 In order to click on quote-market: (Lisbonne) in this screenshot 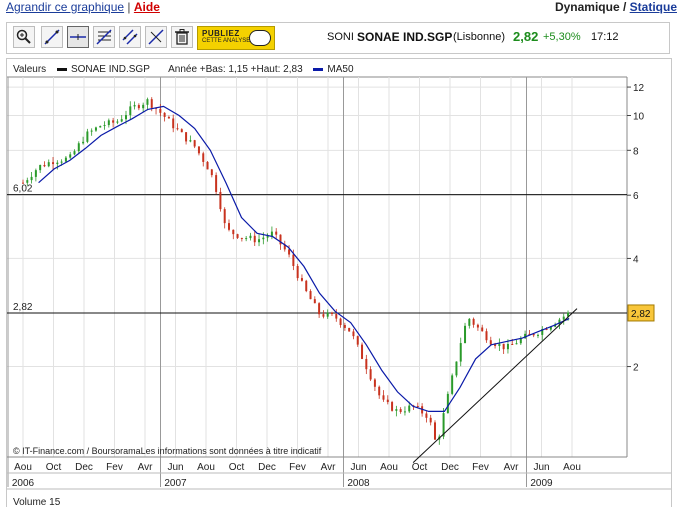, I will do `click(479, 37)`.